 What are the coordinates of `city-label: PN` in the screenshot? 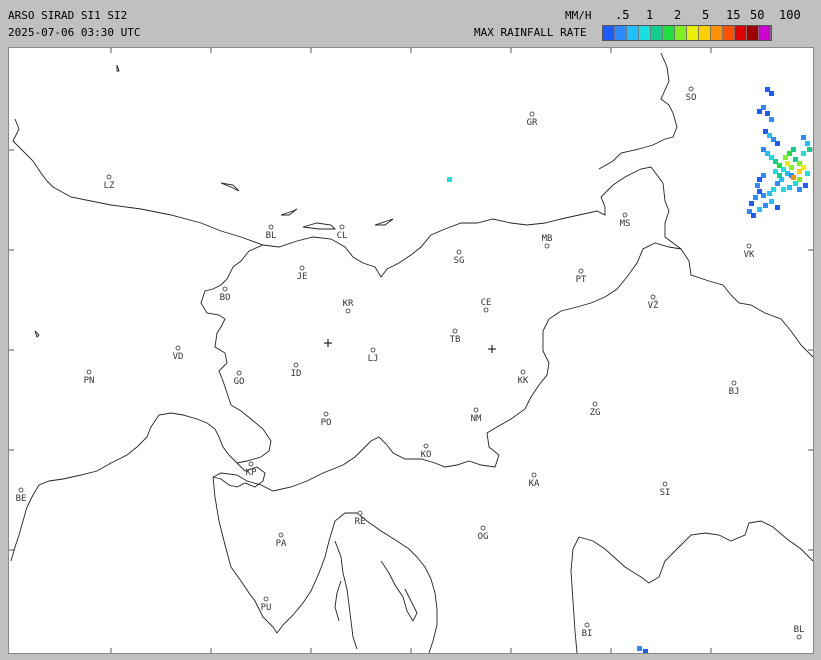 It's located at (89, 381).